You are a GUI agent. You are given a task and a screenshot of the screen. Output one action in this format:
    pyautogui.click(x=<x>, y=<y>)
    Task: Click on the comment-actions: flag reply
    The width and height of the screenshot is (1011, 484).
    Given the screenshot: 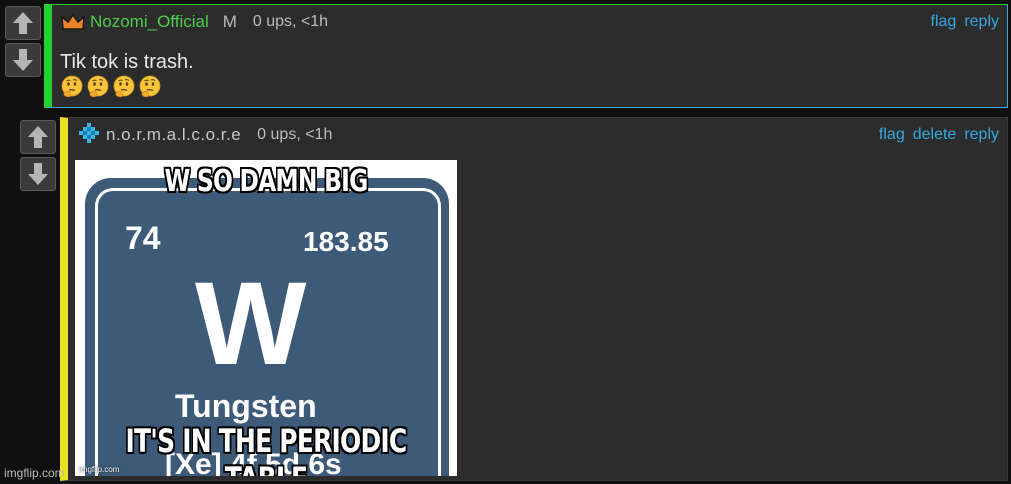 What is the action you would take?
    pyautogui.click(x=965, y=22)
    